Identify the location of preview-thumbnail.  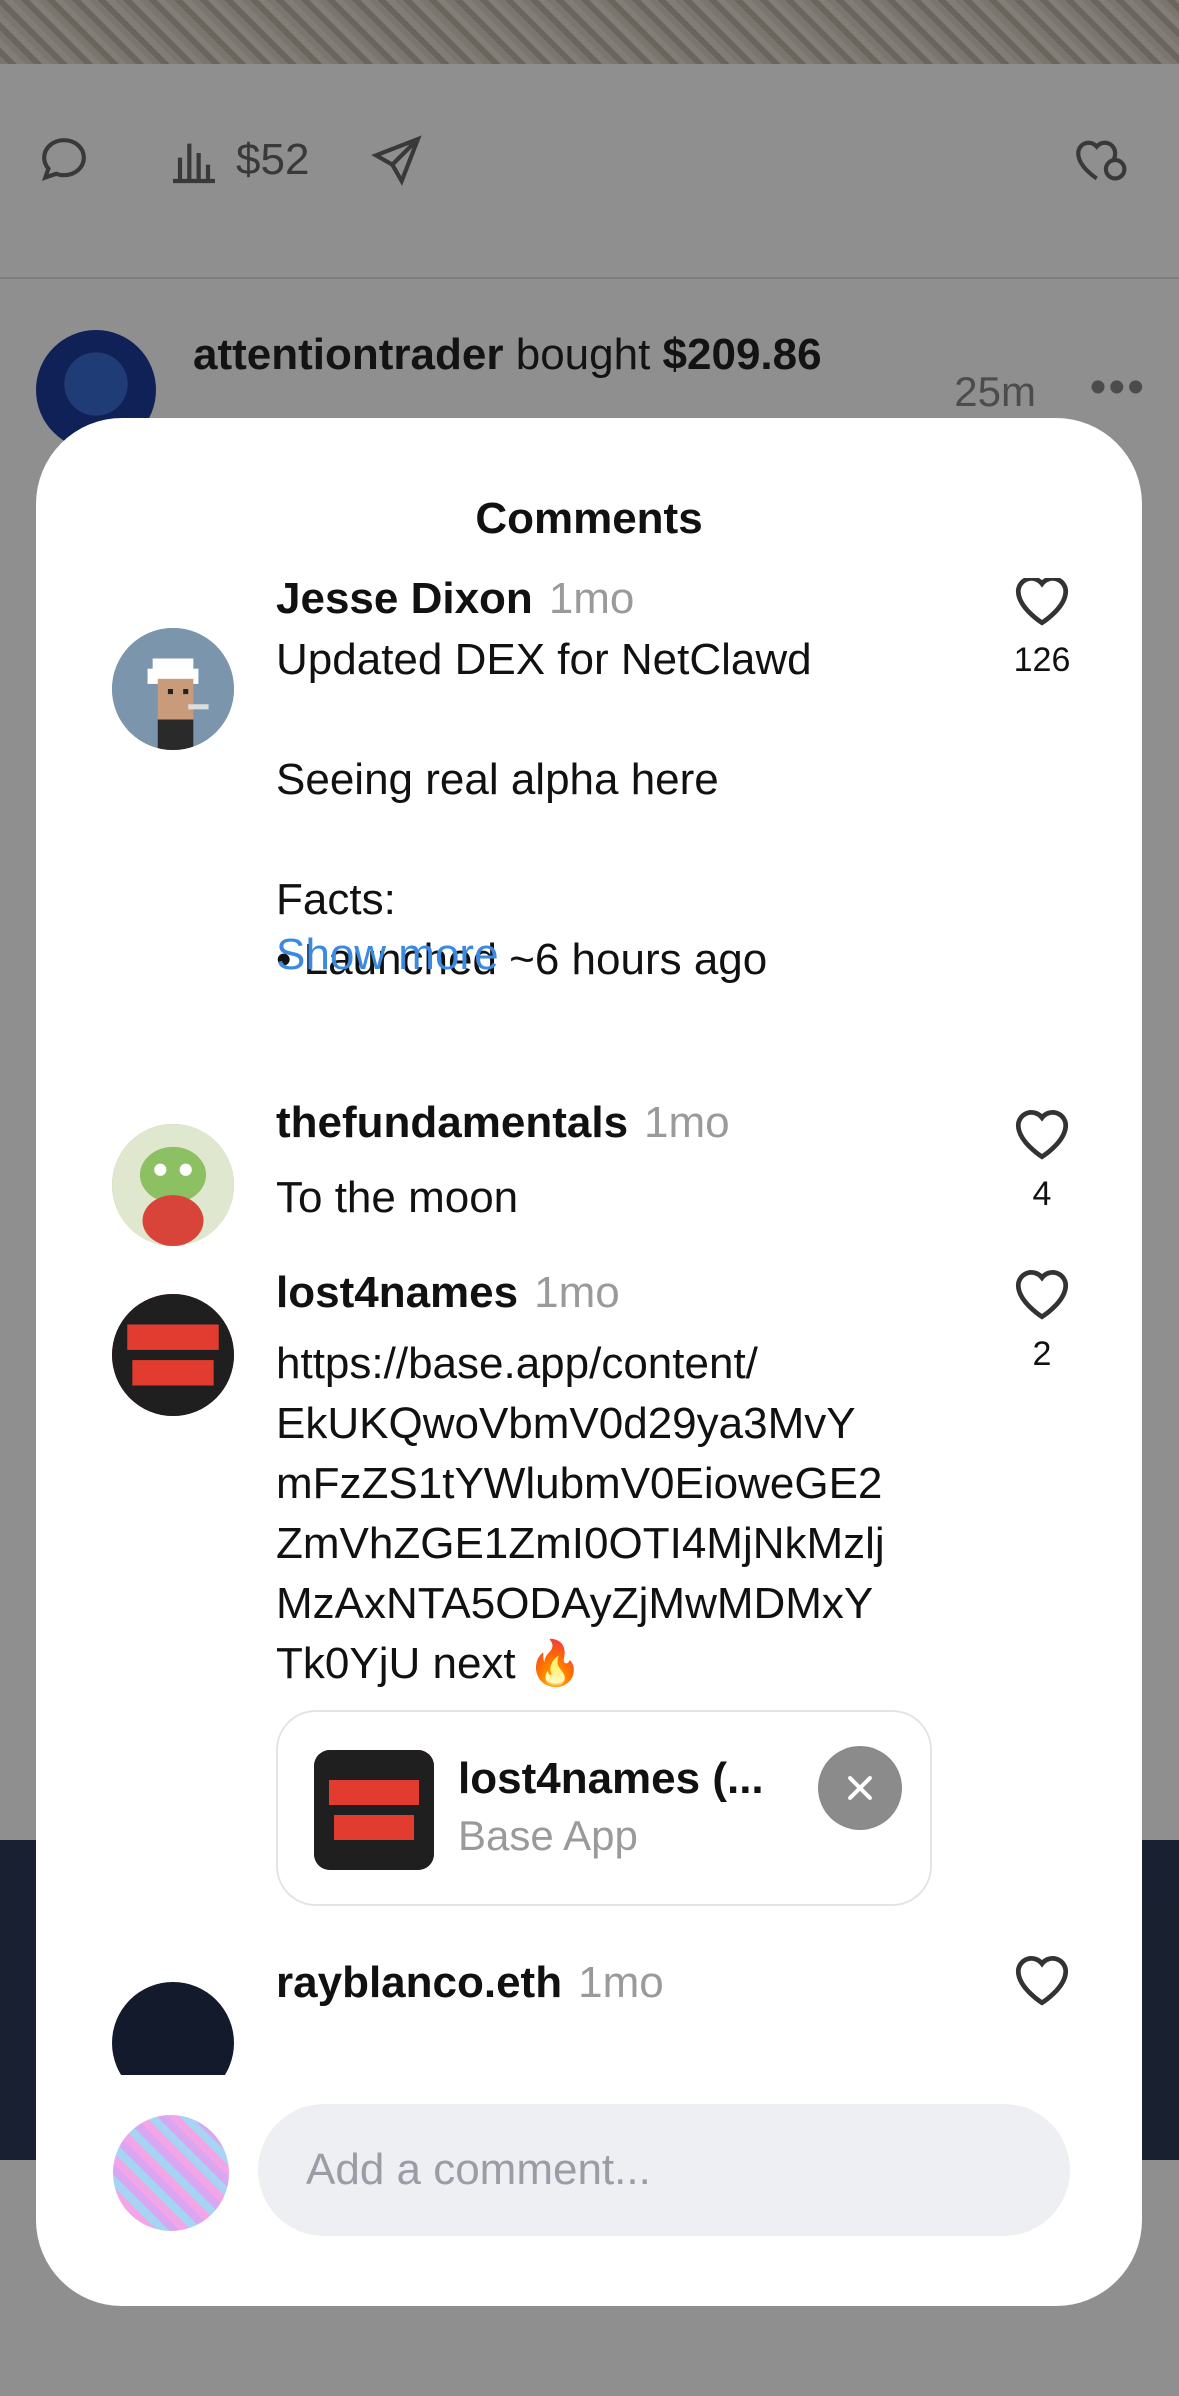
(374, 1810).